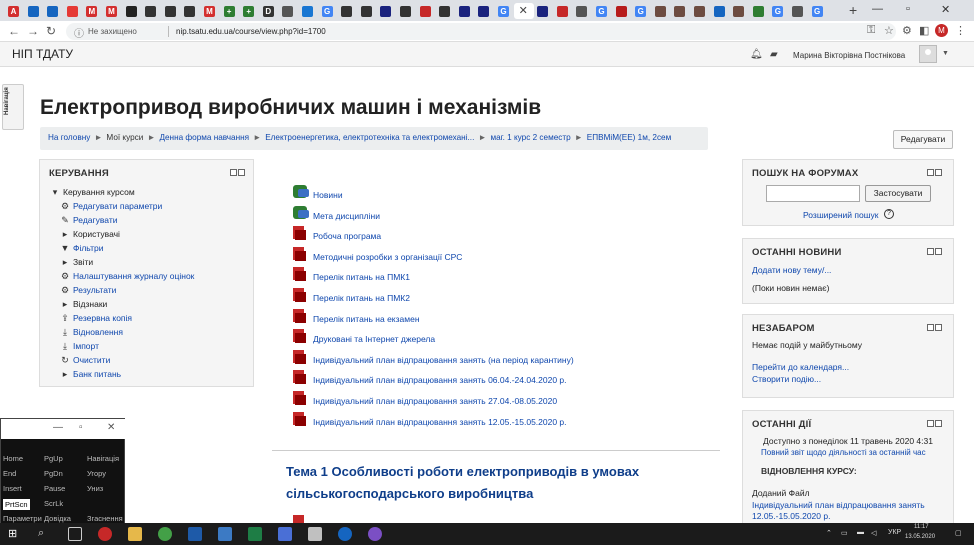 This screenshot has width=974, height=545. Describe the element at coordinates (908, 9) in the screenshot. I see `maximize-icon: ▫` at that location.